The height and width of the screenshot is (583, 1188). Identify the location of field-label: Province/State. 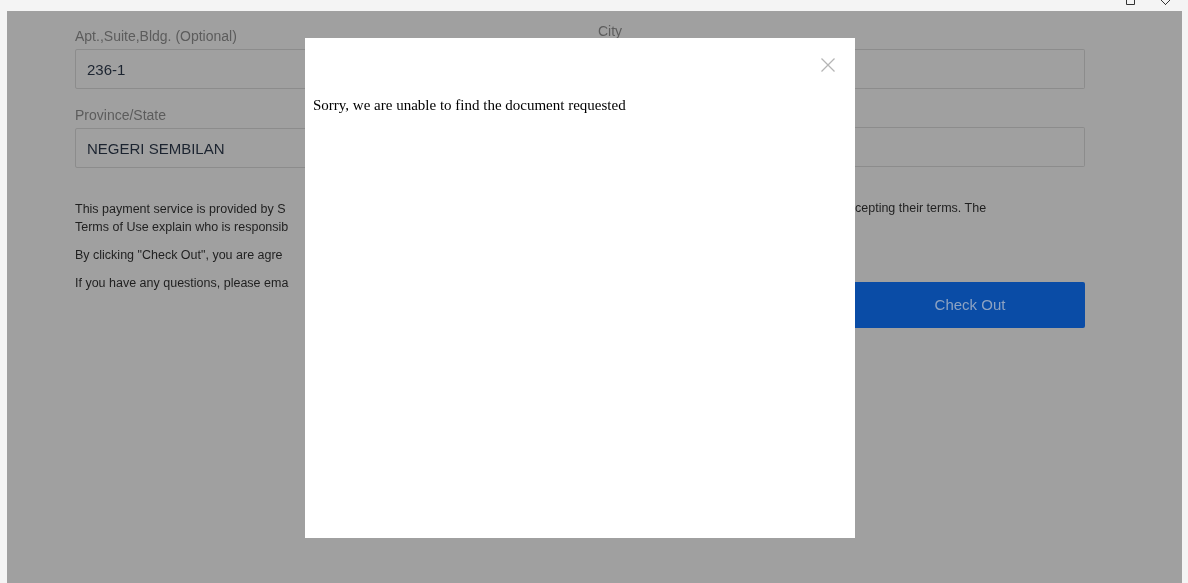
(121, 115).